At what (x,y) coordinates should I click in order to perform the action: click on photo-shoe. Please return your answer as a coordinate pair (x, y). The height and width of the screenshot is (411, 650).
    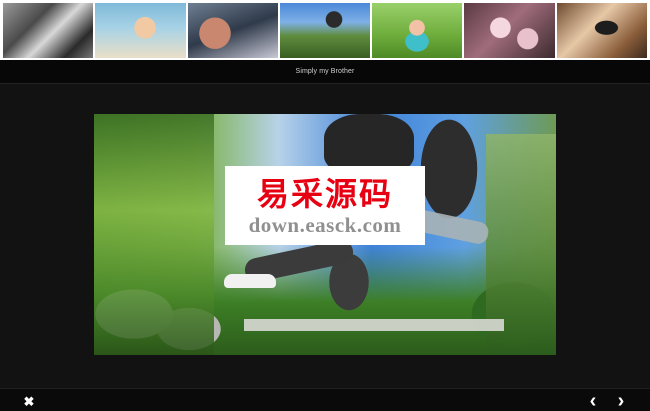
    Looking at the image, I should click on (250, 281).